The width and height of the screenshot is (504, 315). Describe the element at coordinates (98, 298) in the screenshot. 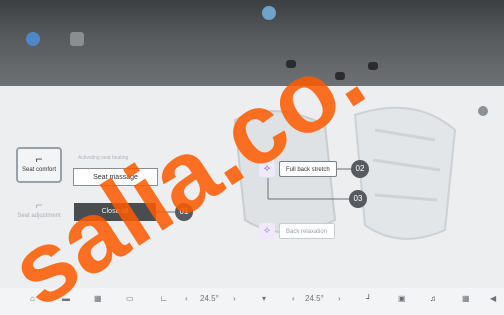

I see `apps-icon: ▦` at that location.